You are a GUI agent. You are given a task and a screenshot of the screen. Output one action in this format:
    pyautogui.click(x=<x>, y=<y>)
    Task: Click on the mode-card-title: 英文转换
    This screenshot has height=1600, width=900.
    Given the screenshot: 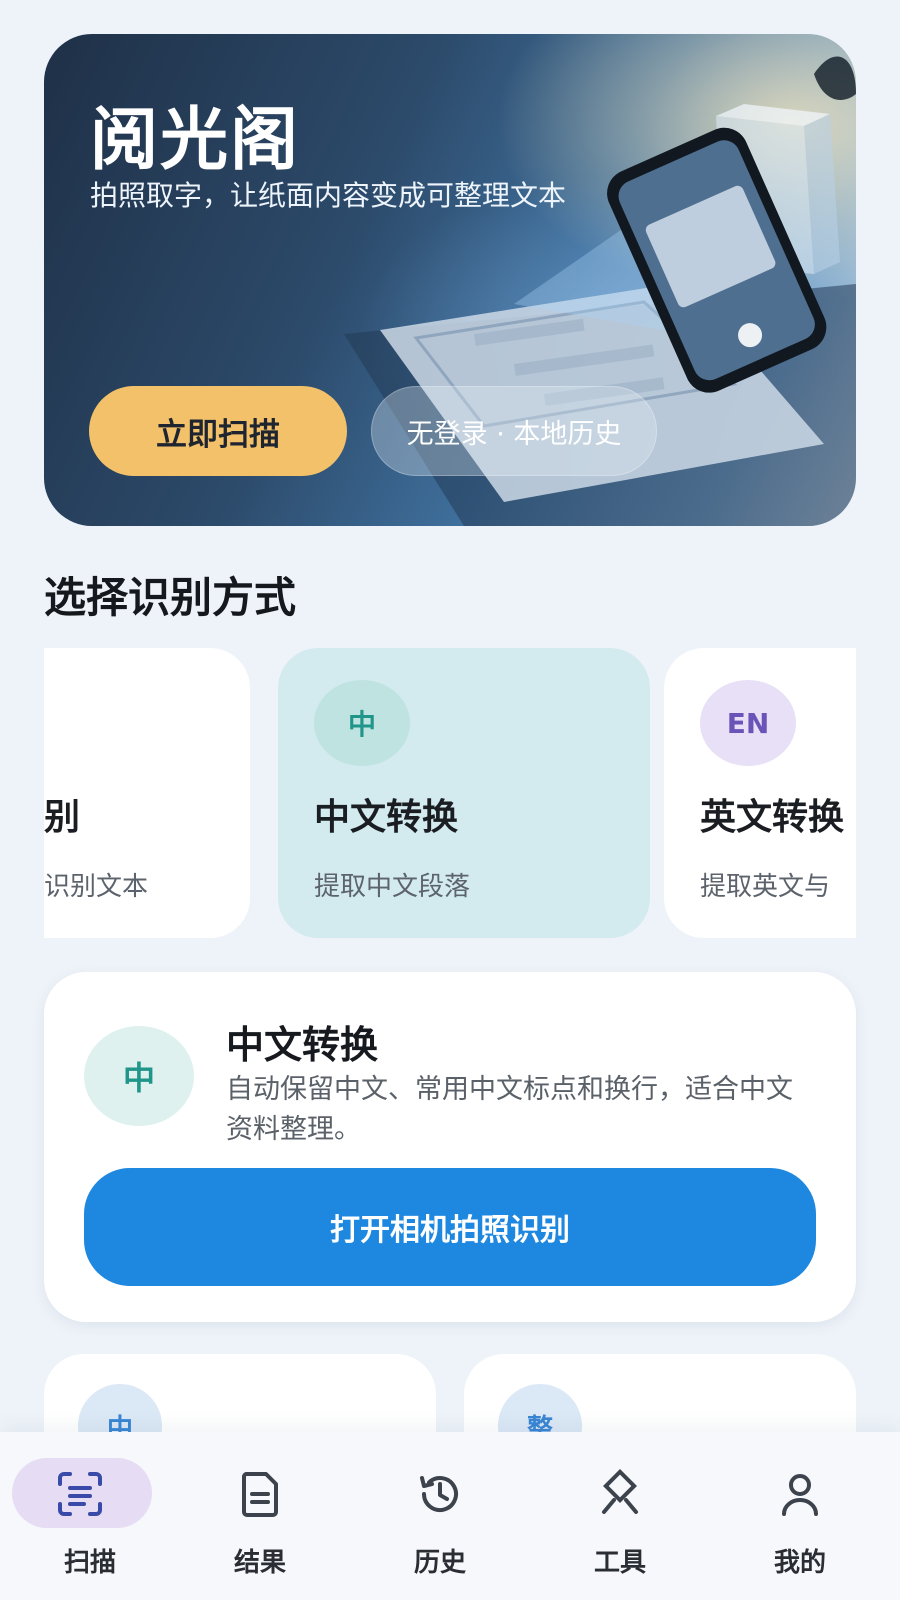 What is the action you would take?
    pyautogui.click(x=772, y=817)
    